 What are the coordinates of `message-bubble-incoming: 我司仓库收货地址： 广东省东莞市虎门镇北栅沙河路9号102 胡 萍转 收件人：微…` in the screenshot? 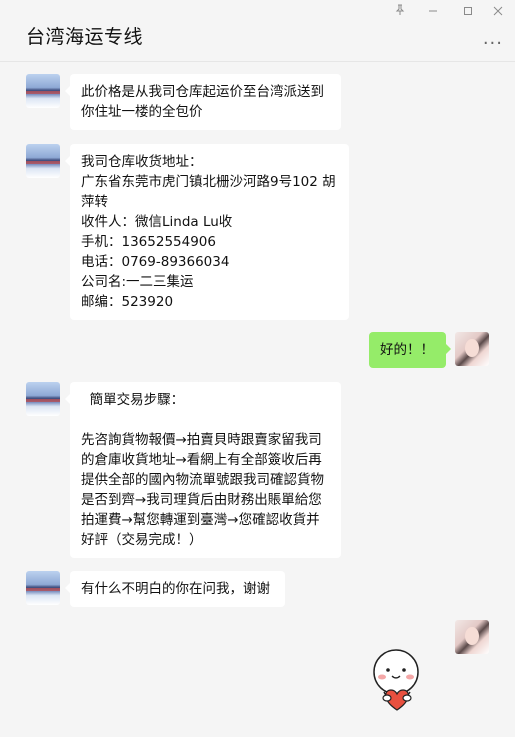 It's located at (207, 232).